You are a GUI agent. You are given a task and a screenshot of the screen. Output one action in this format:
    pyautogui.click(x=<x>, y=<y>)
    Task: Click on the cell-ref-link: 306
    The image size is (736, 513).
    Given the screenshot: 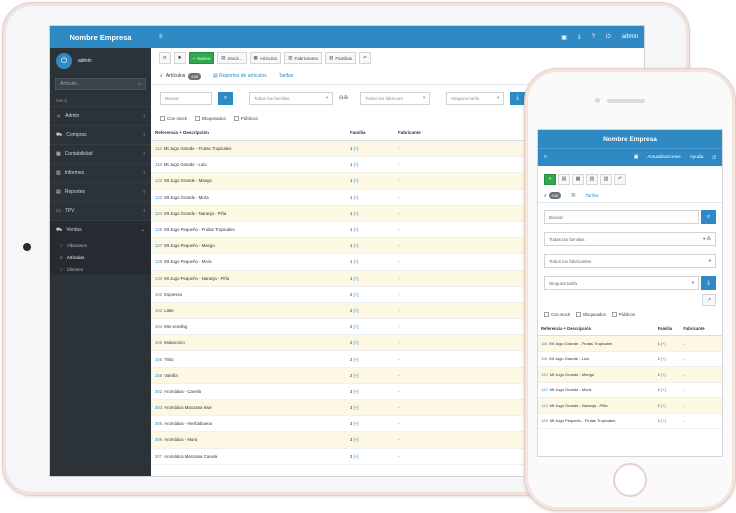 What is the action you would take?
    pyautogui.click(x=158, y=439)
    